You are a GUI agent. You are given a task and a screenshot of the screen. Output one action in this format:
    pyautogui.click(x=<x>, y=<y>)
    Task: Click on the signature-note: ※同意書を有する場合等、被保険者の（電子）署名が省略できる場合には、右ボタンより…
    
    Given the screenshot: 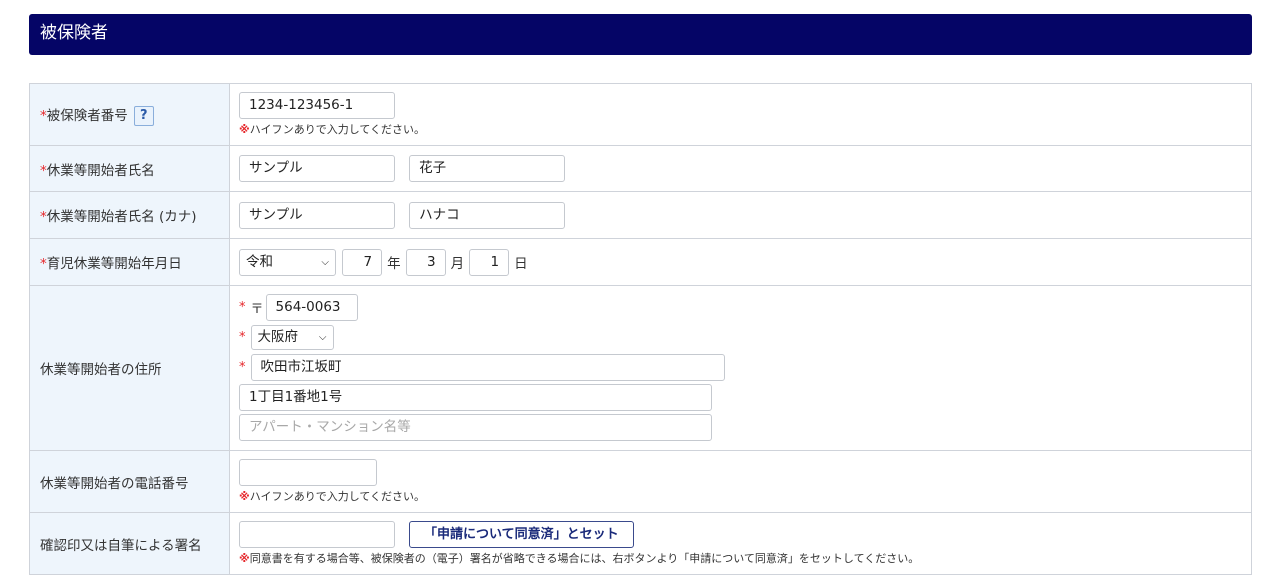 What is the action you would take?
    pyautogui.click(x=745, y=558)
    